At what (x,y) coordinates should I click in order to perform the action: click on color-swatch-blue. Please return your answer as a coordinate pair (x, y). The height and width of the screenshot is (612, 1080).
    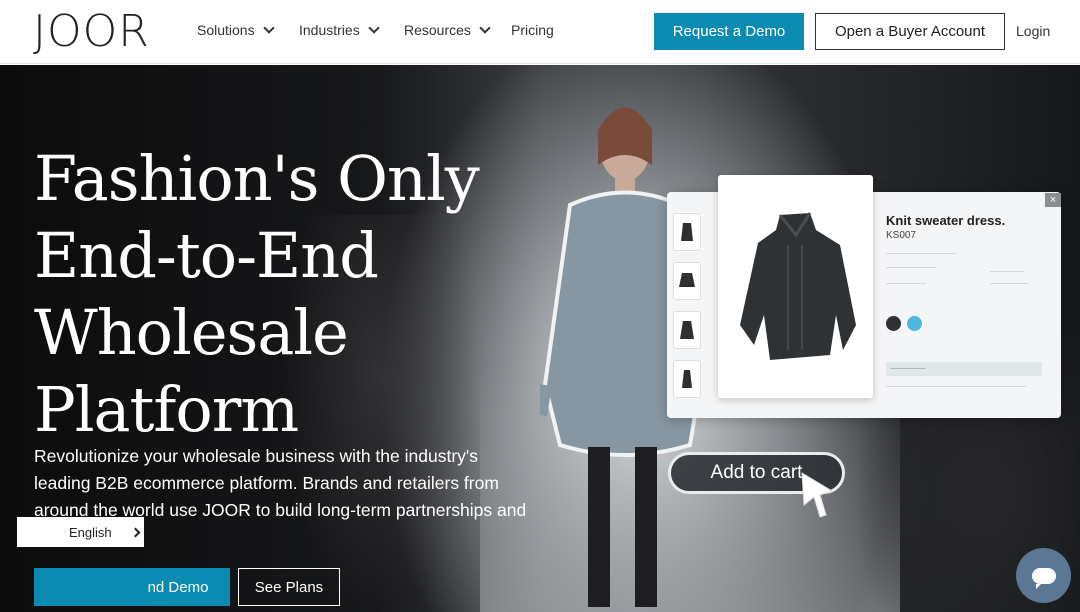
    Looking at the image, I should click on (914, 323).